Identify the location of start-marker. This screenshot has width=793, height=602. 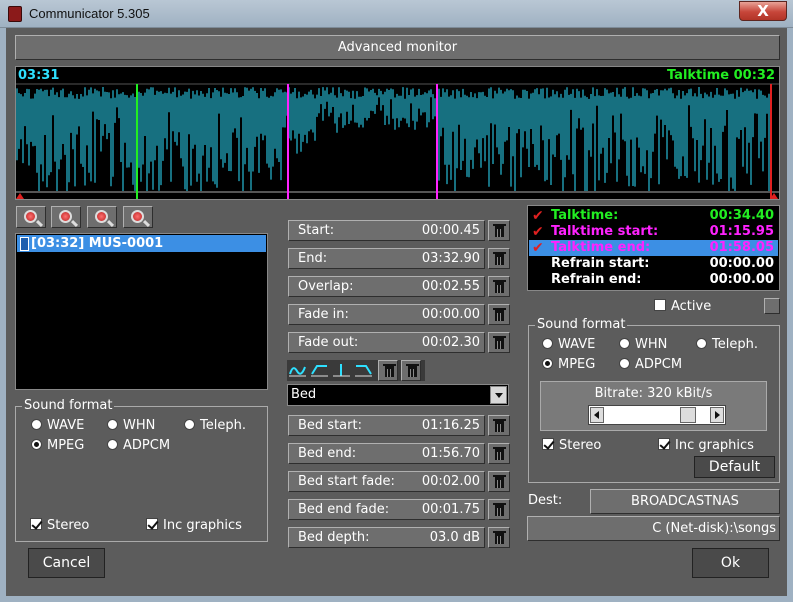
(20, 196).